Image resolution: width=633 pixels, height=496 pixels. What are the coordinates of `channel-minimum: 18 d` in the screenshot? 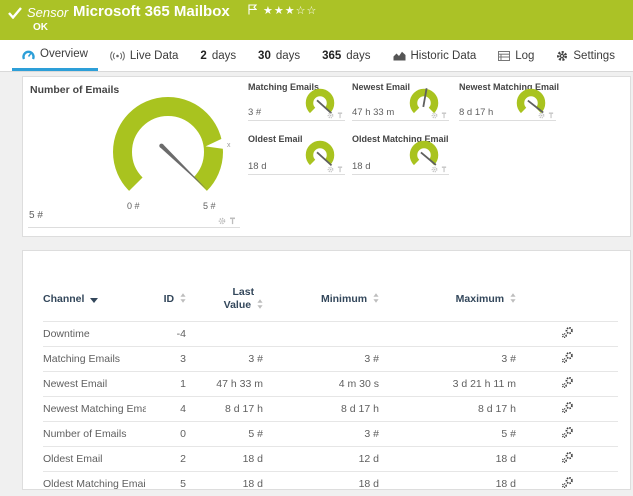 It's located at (368, 483).